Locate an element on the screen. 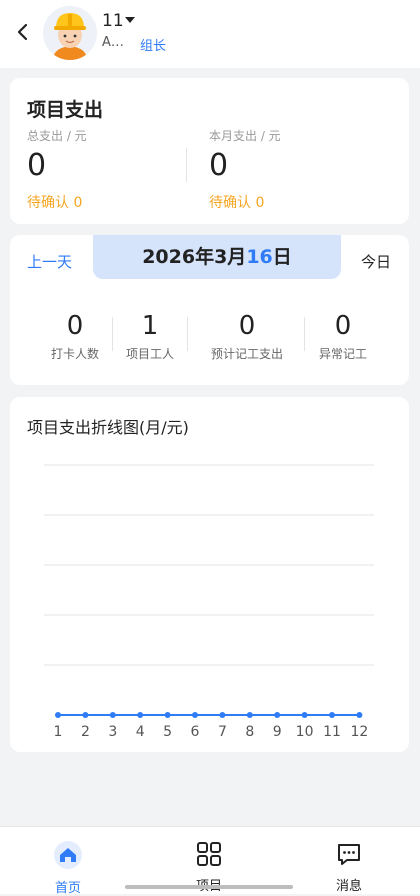  stat-label: 预计记工支出 is located at coordinates (246, 354).